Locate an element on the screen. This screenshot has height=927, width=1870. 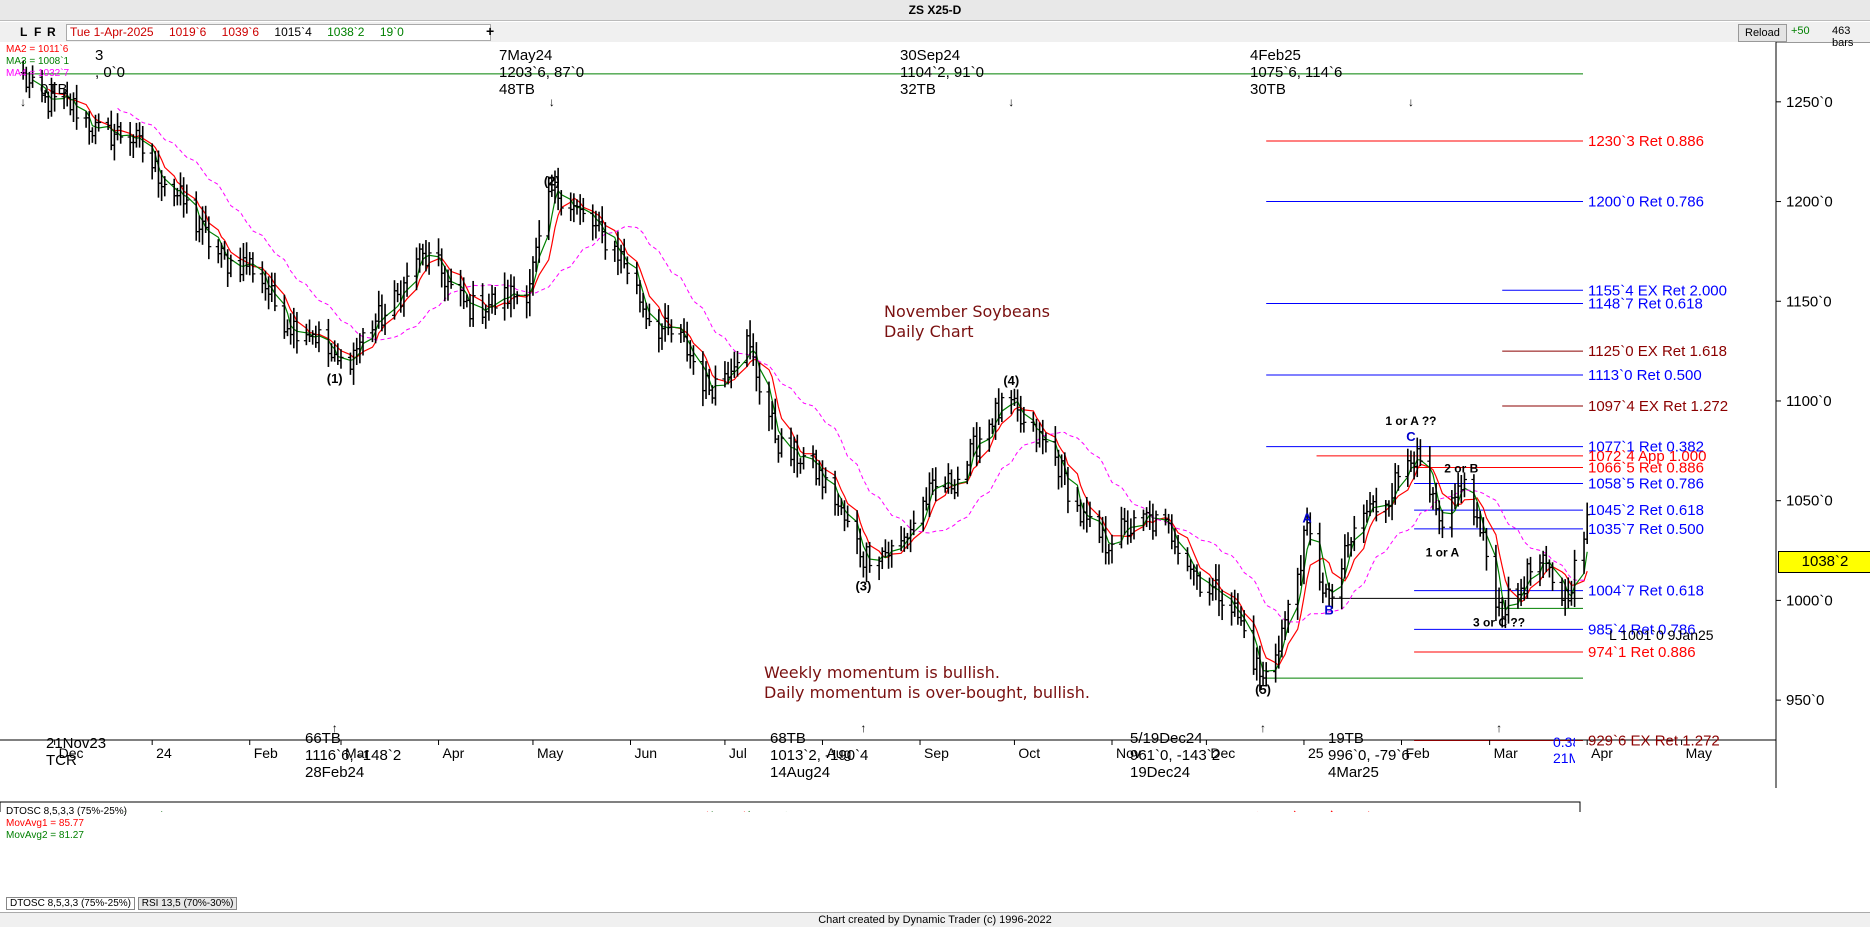
wave-label: 1 or A is located at coordinates (1443, 553).